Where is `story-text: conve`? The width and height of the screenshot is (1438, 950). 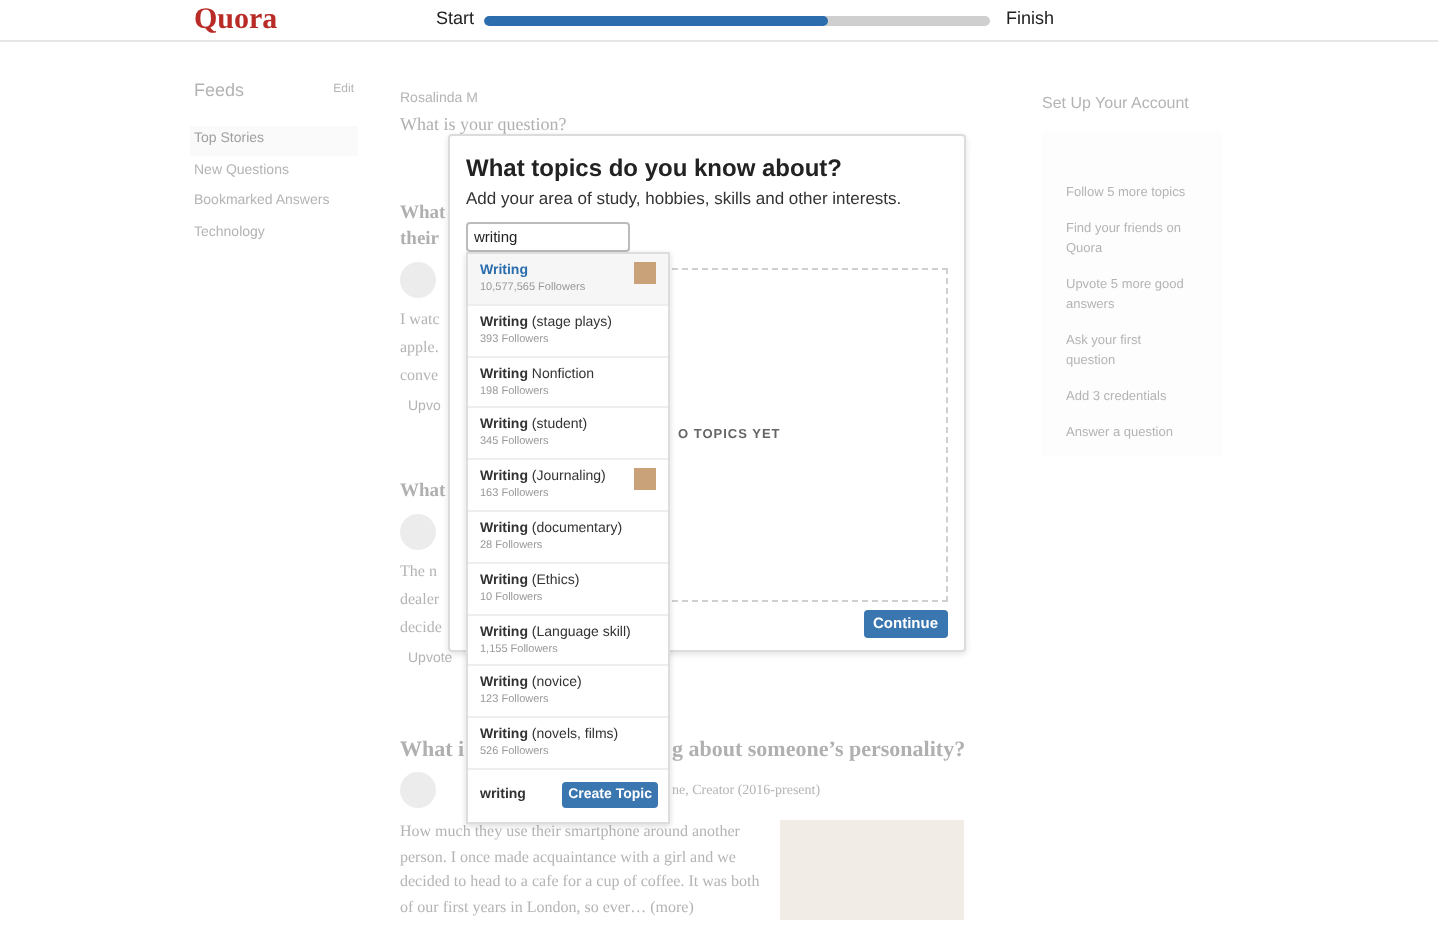
story-text: conve is located at coordinates (419, 376).